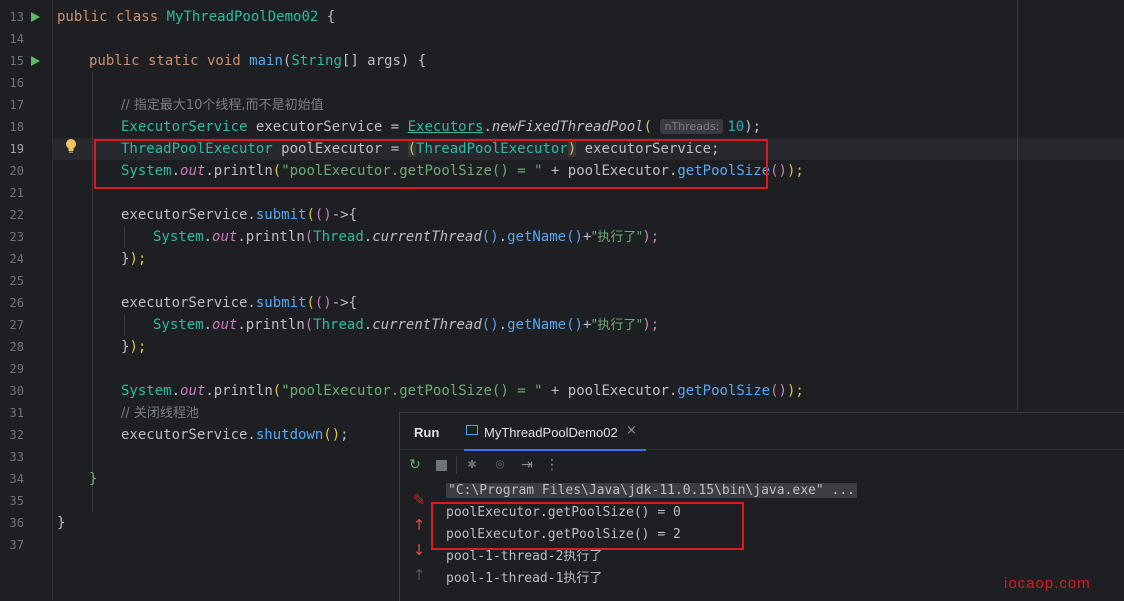 The height and width of the screenshot is (601, 1124). What do you see at coordinates (344, 303) in the screenshot?
I see `code-text: ->{` at bounding box center [344, 303].